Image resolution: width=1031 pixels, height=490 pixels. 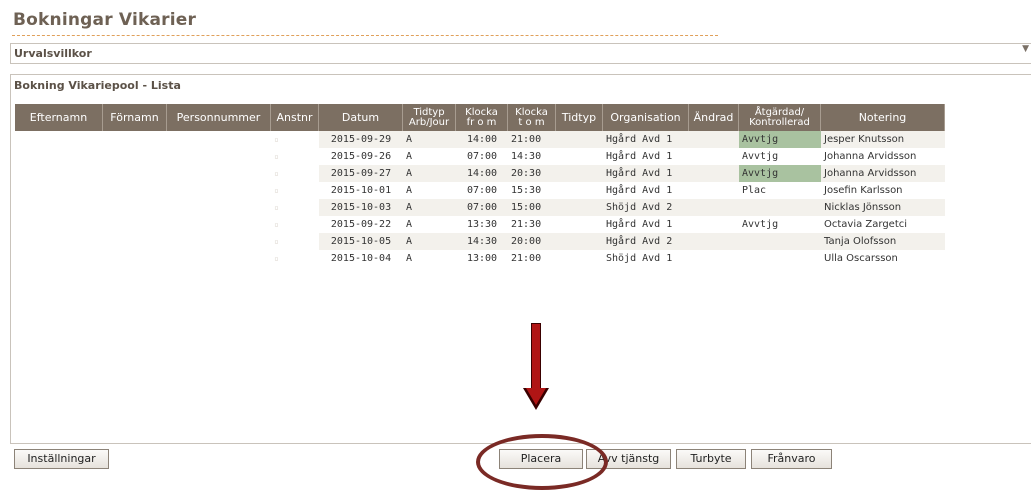 What do you see at coordinates (97, 85) in the screenshot?
I see `booking-list-title: Bokning Vikariepool - Lista` at bounding box center [97, 85].